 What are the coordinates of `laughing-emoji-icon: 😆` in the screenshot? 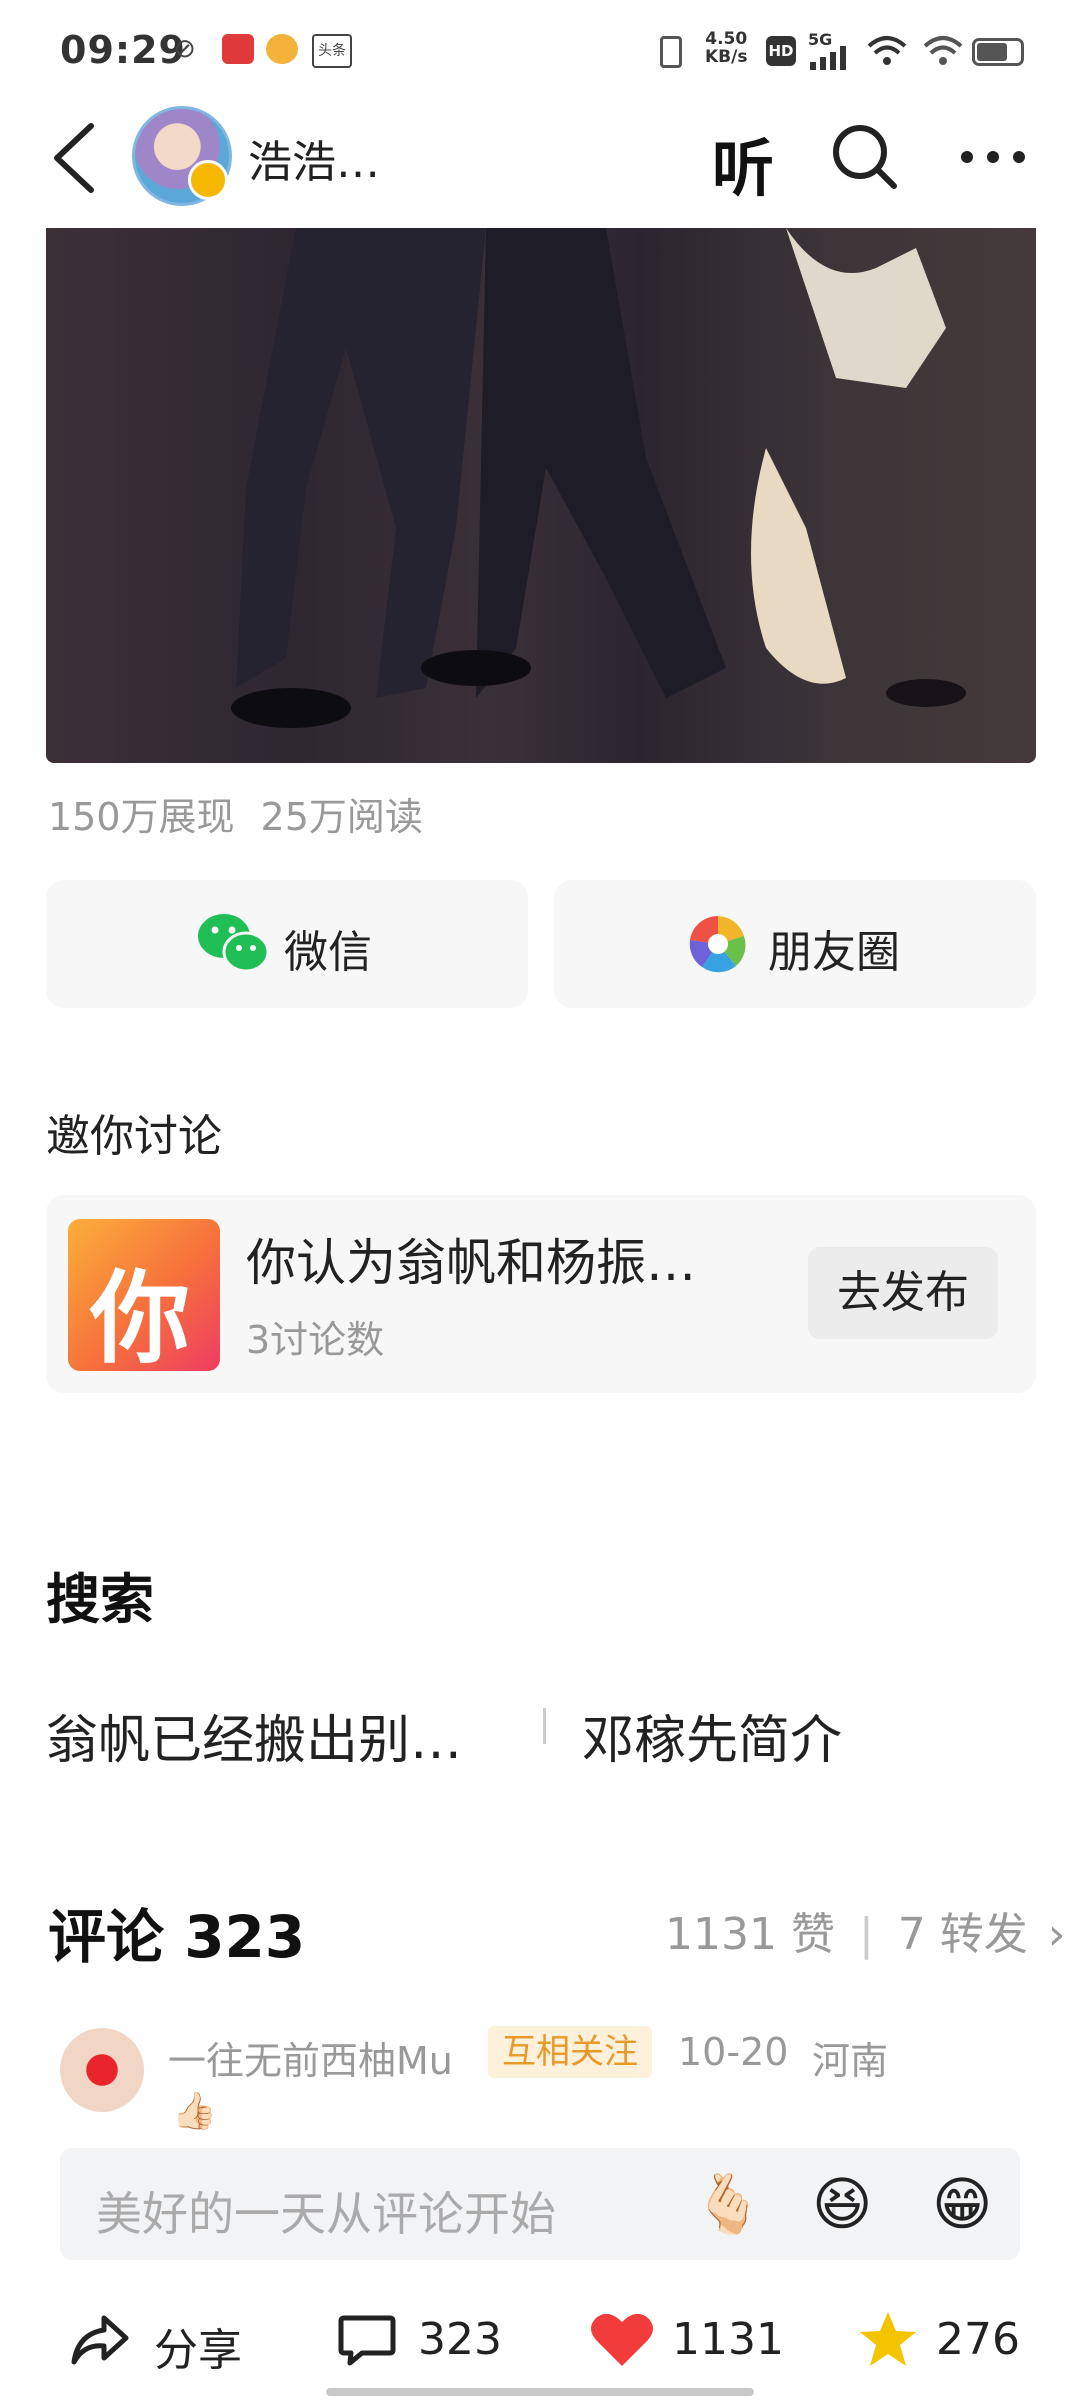 It's located at (842, 2204).